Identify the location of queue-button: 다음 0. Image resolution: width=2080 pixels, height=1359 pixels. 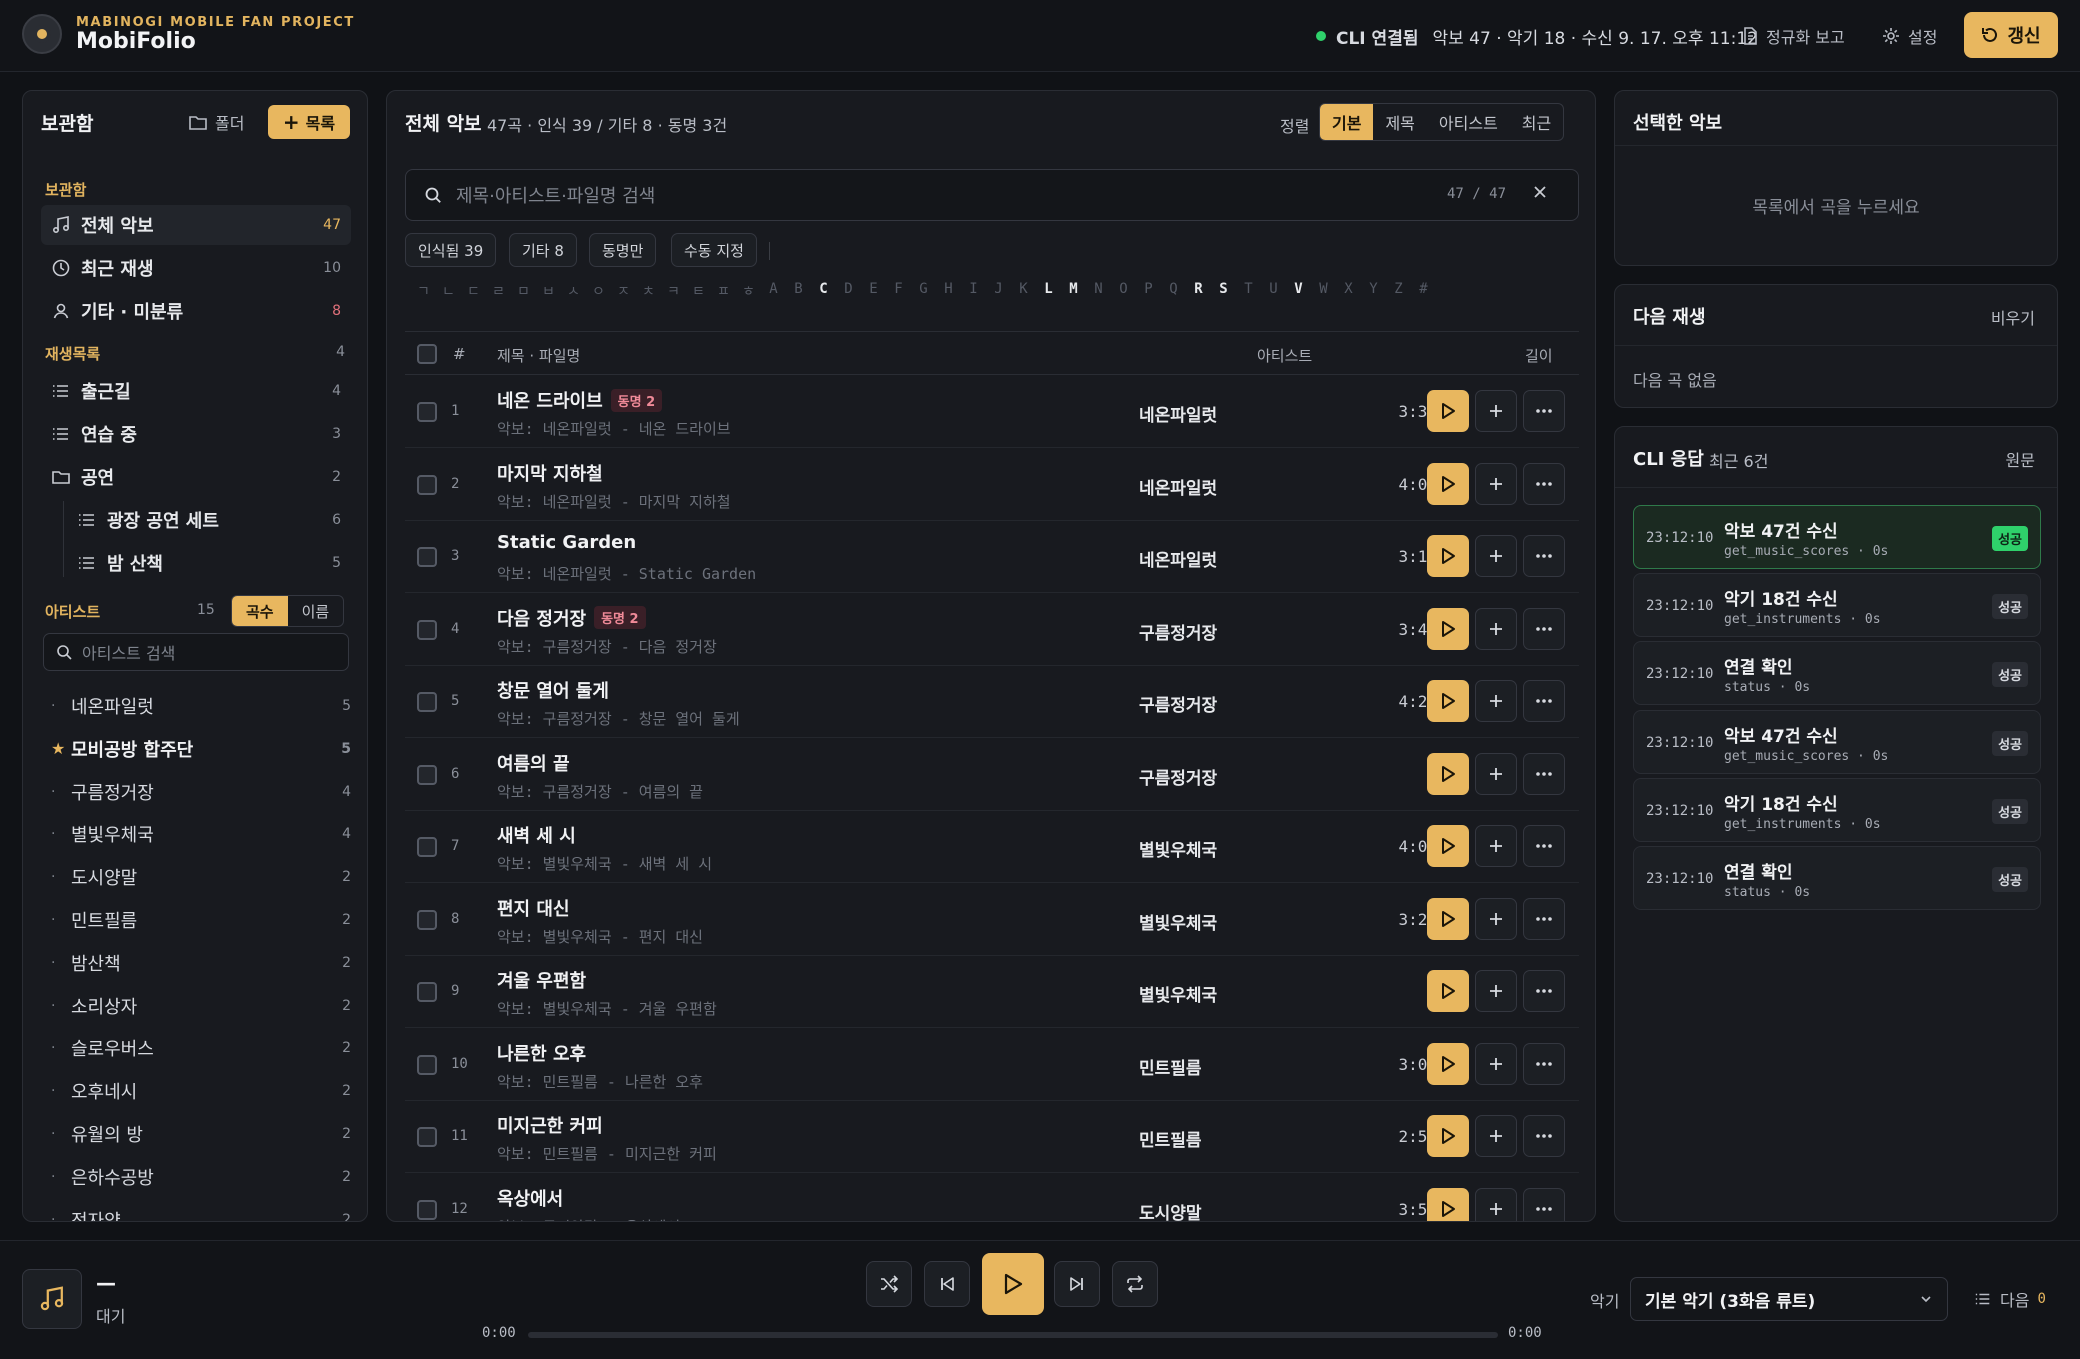
(2010, 1299).